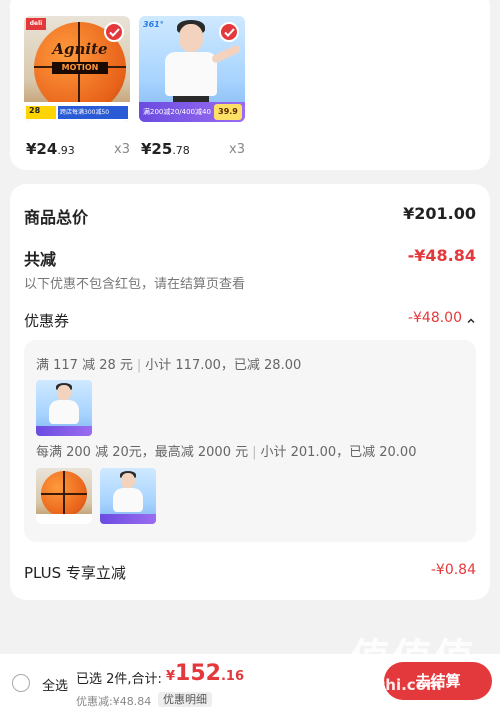 The image size is (500, 707). What do you see at coordinates (114, 701) in the screenshot?
I see `discount-summary: 优惠减:¥48.84` at bounding box center [114, 701].